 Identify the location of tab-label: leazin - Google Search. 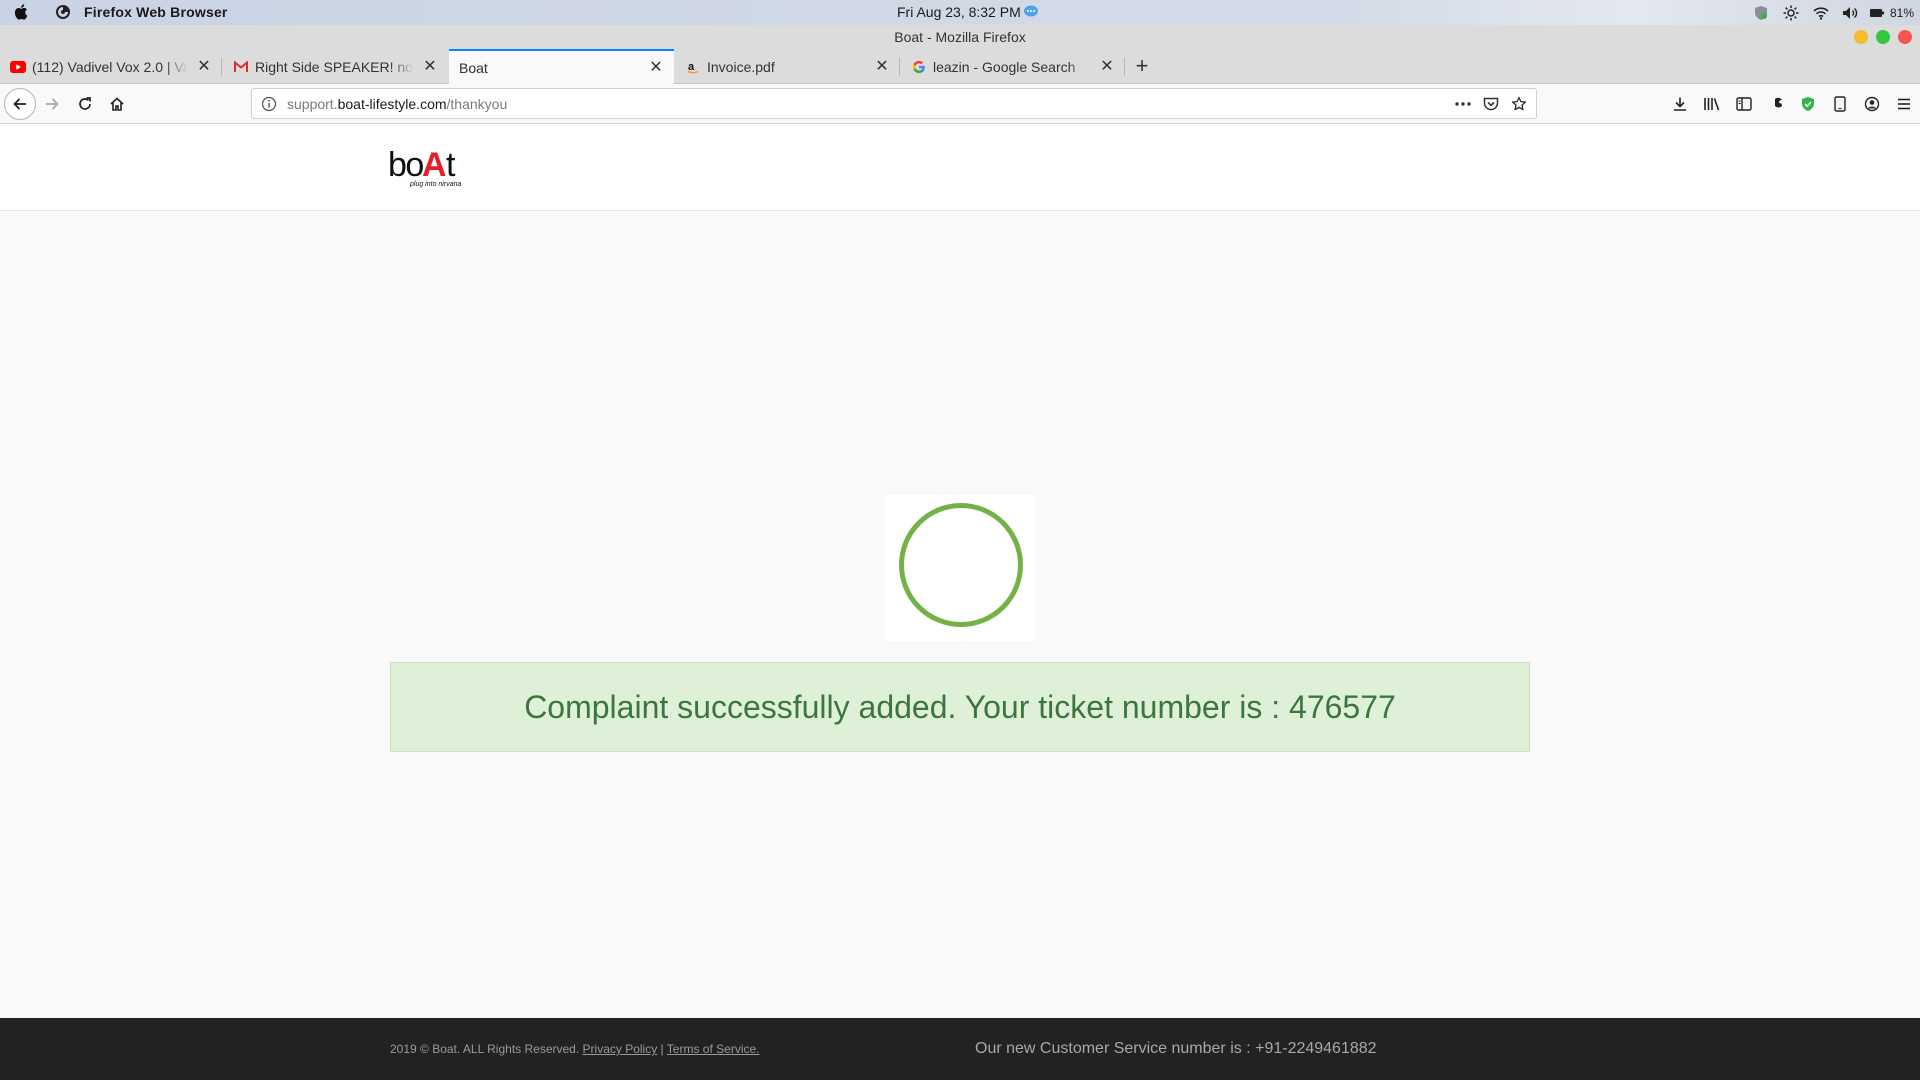
(1004, 67).